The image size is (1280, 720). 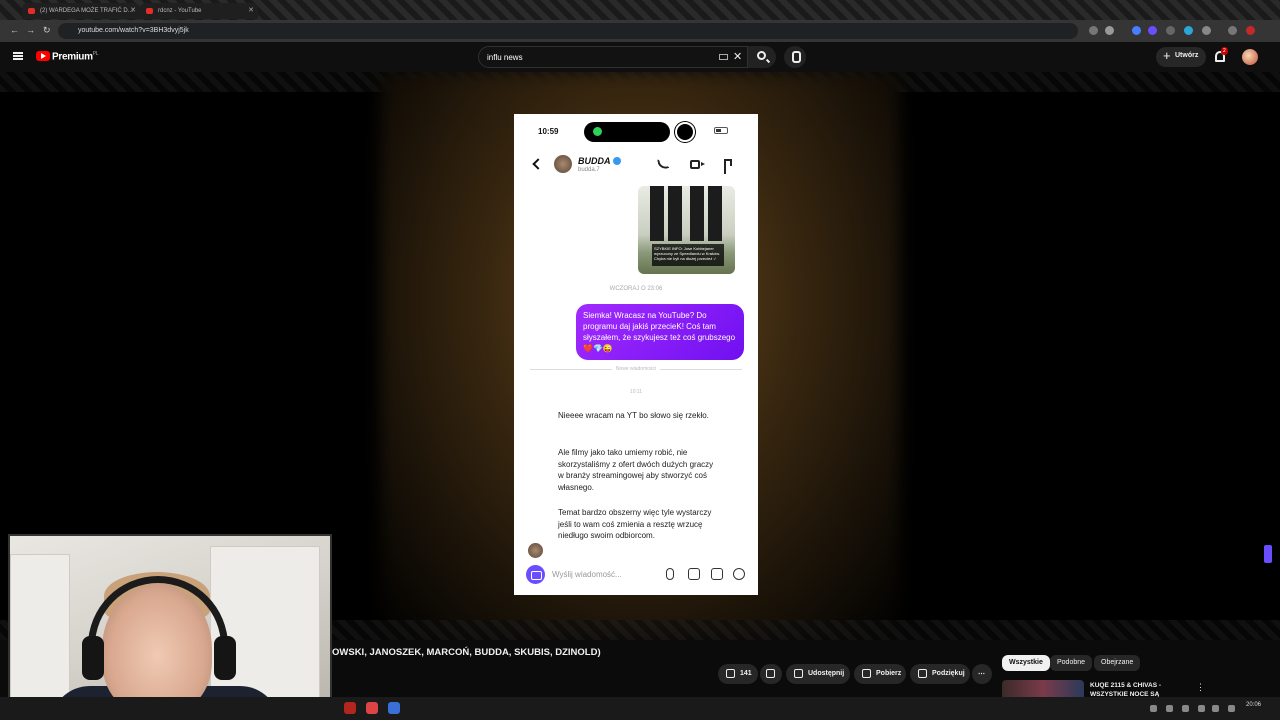 I want to click on thanks-icon, so click(x=922, y=673).